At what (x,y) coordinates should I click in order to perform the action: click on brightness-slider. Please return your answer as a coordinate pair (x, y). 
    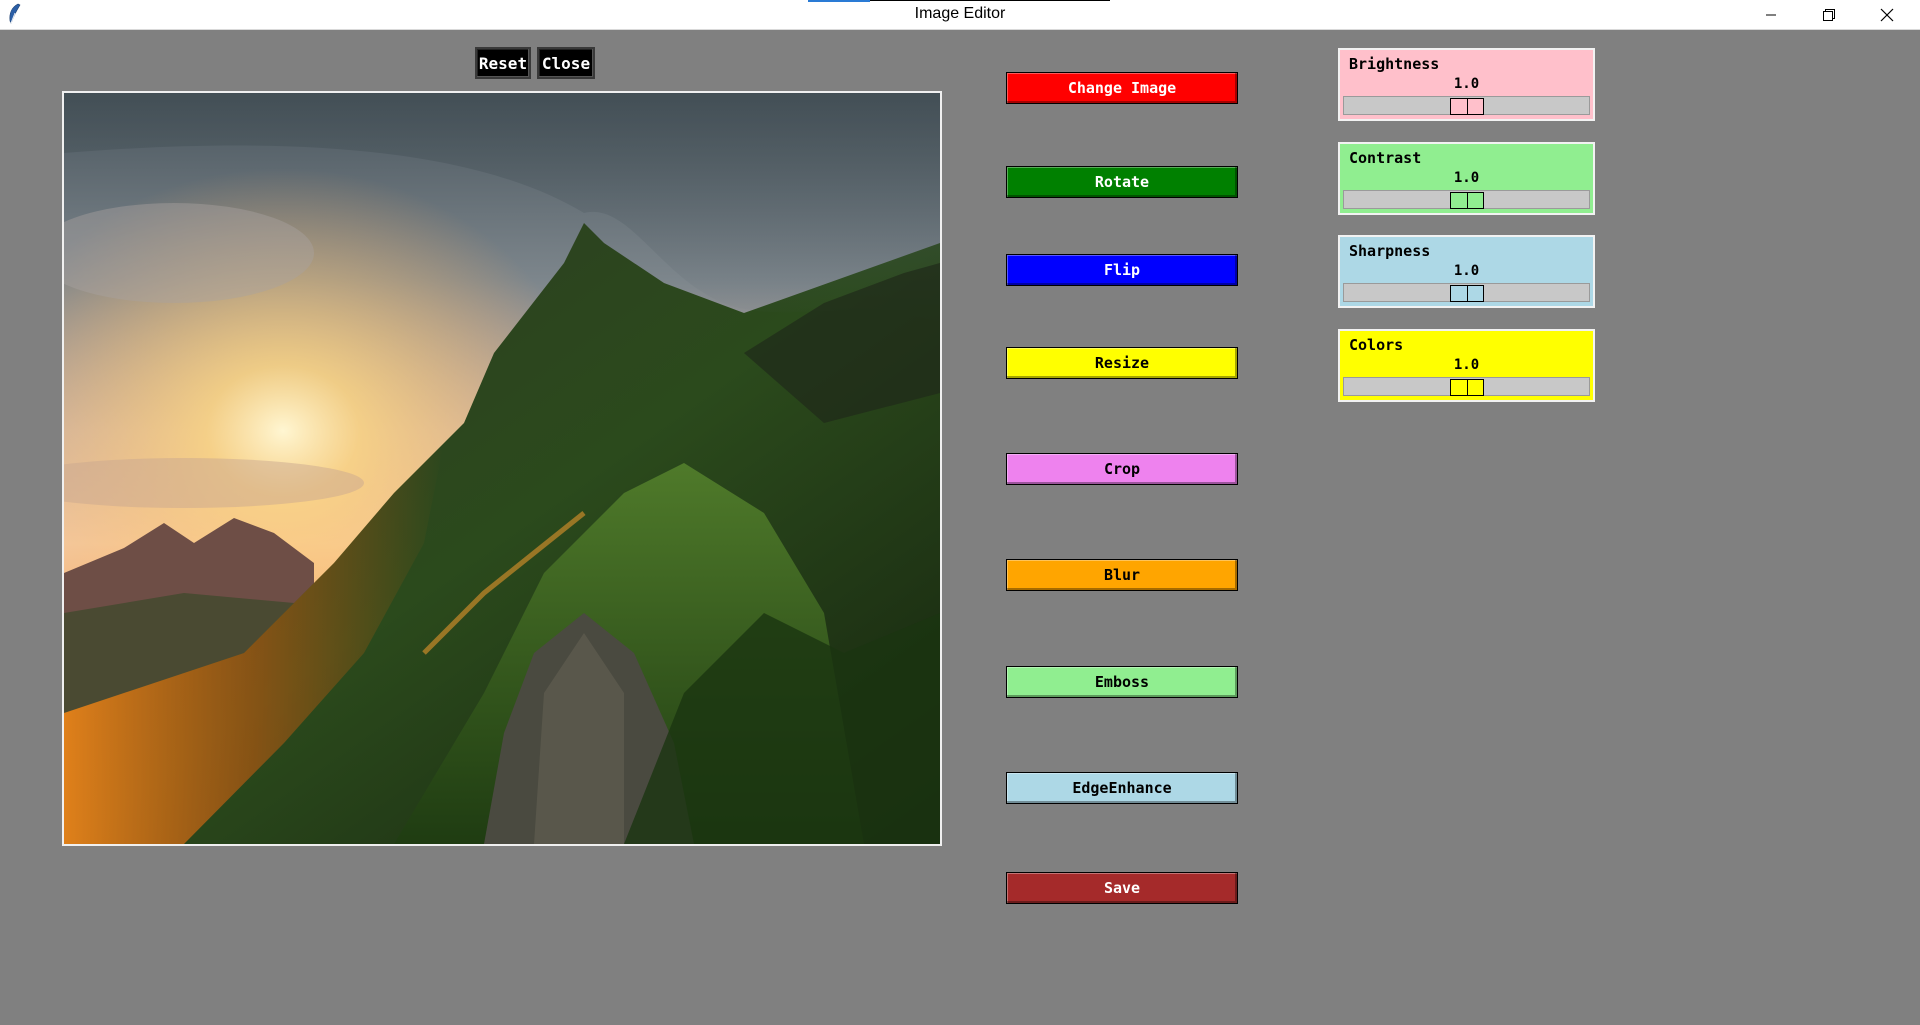
    Looking at the image, I should click on (1466, 105).